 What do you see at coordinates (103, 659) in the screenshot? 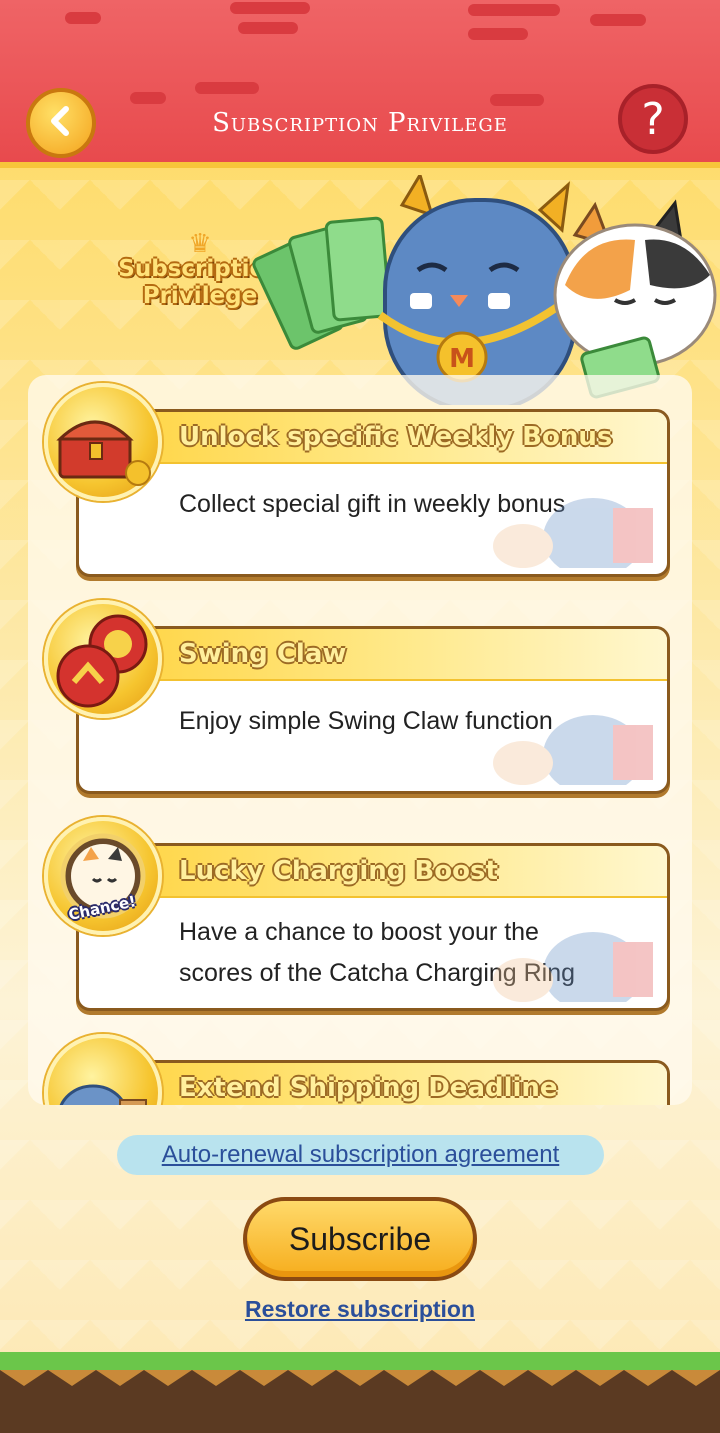
I see `claw-chip-icon` at bounding box center [103, 659].